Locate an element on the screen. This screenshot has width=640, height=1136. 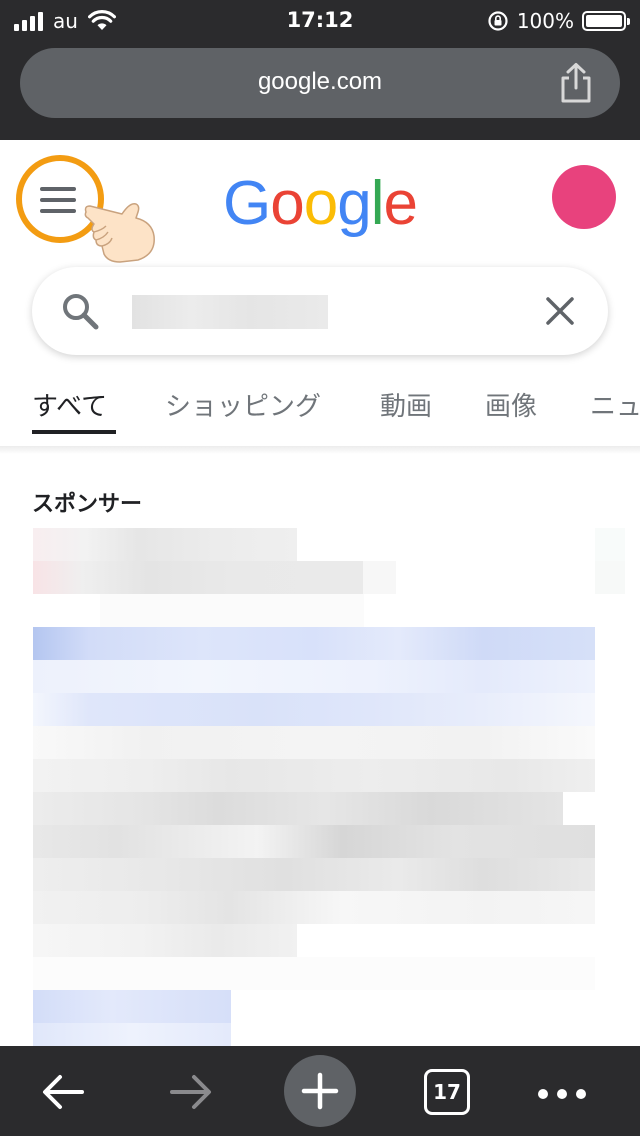
logo-letter: l is located at coordinates (377, 203).